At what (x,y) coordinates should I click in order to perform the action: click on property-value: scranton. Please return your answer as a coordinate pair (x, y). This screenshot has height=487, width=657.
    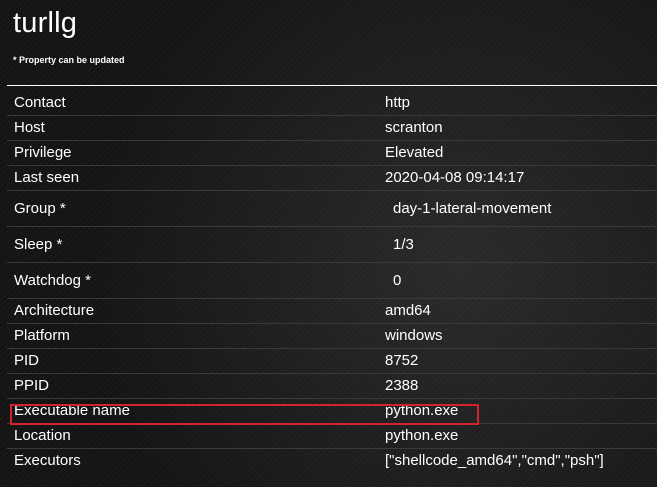
    Looking at the image, I should click on (521, 128).